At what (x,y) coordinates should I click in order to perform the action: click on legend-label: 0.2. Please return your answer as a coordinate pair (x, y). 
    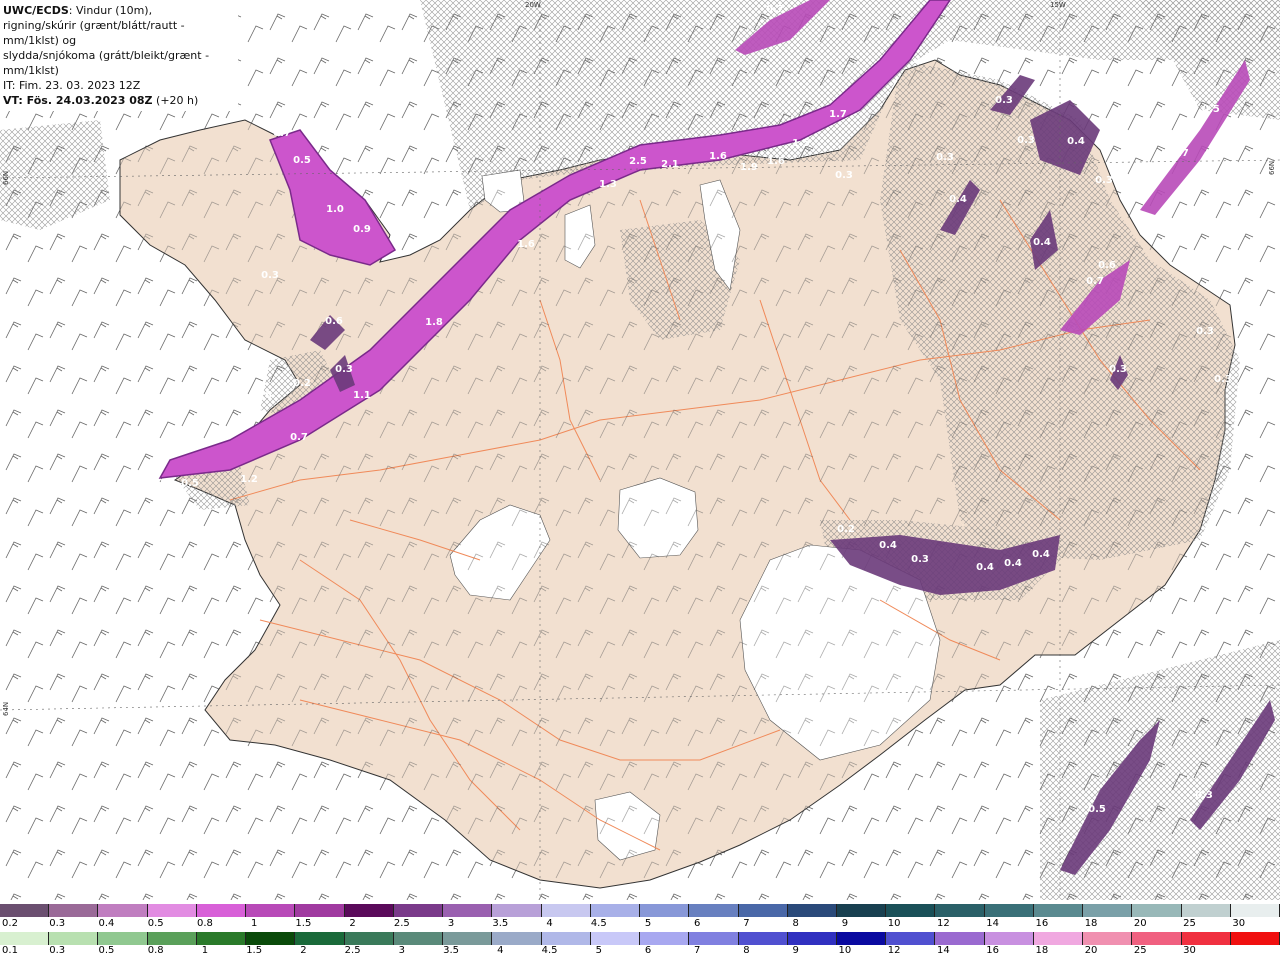
    Looking at the image, I should click on (10, 923).